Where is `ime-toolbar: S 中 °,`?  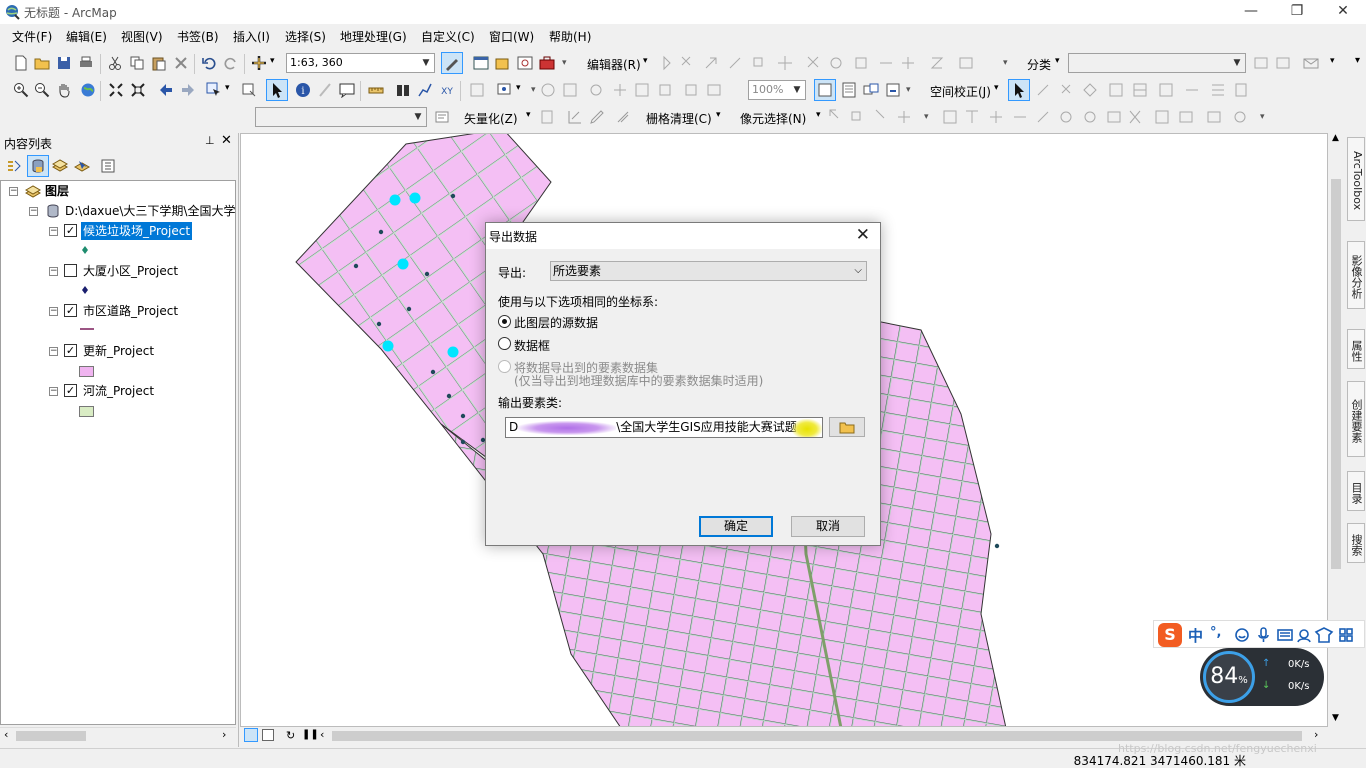
ime-toolbar: S 中 °, is located at coordinates (1259, 634).